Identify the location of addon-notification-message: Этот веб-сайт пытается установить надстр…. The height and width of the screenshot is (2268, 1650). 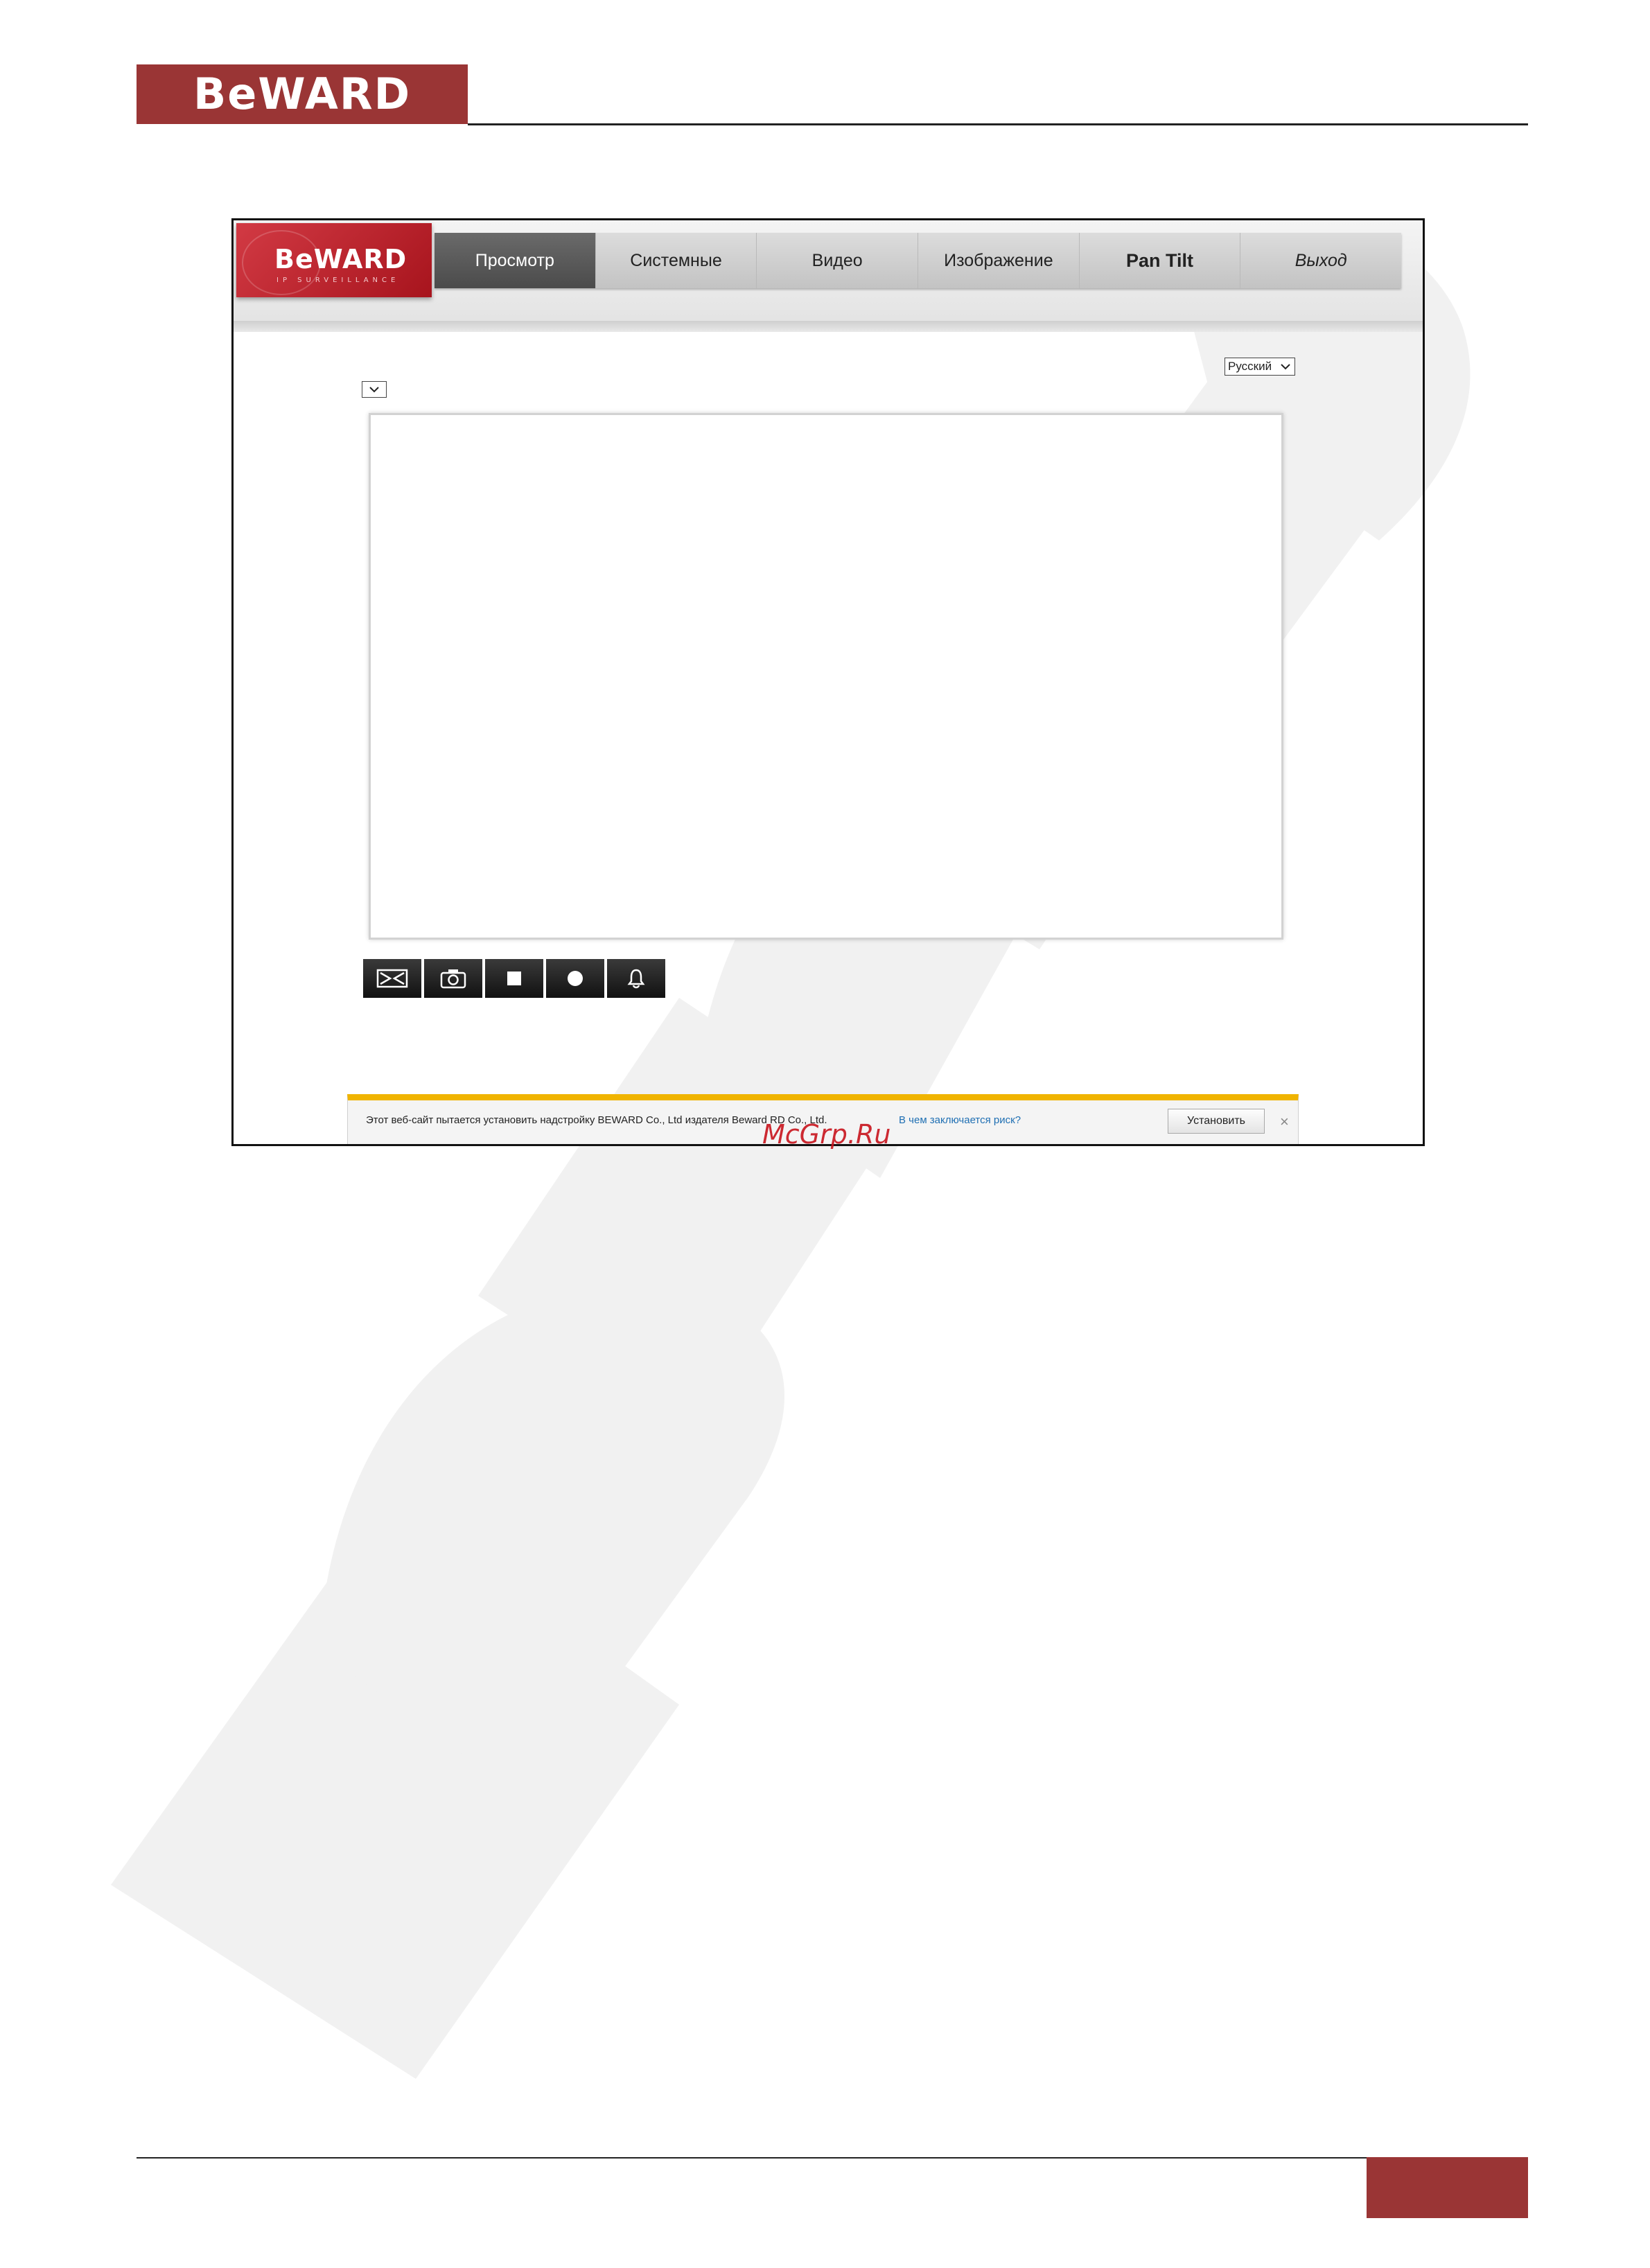
(596, 1120).